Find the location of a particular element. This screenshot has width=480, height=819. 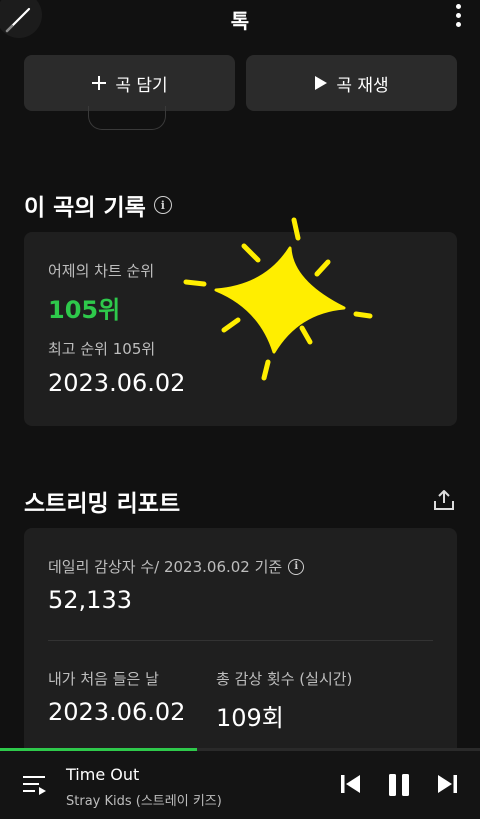

pause-icon is located at coordinates (399, 785).